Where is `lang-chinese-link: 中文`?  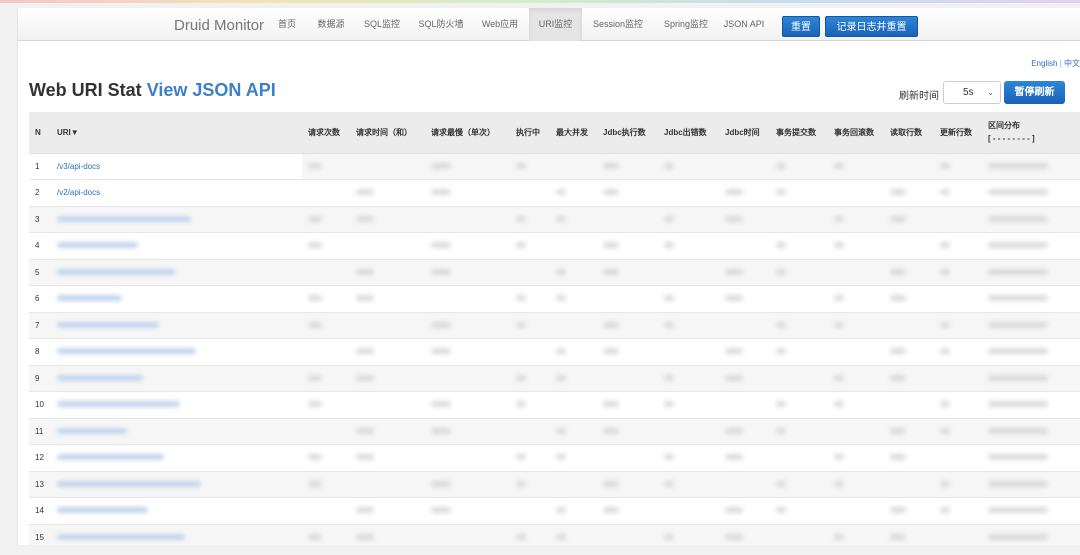 lang-chinese-link: 中文 is located at coordinates (1072, 63).